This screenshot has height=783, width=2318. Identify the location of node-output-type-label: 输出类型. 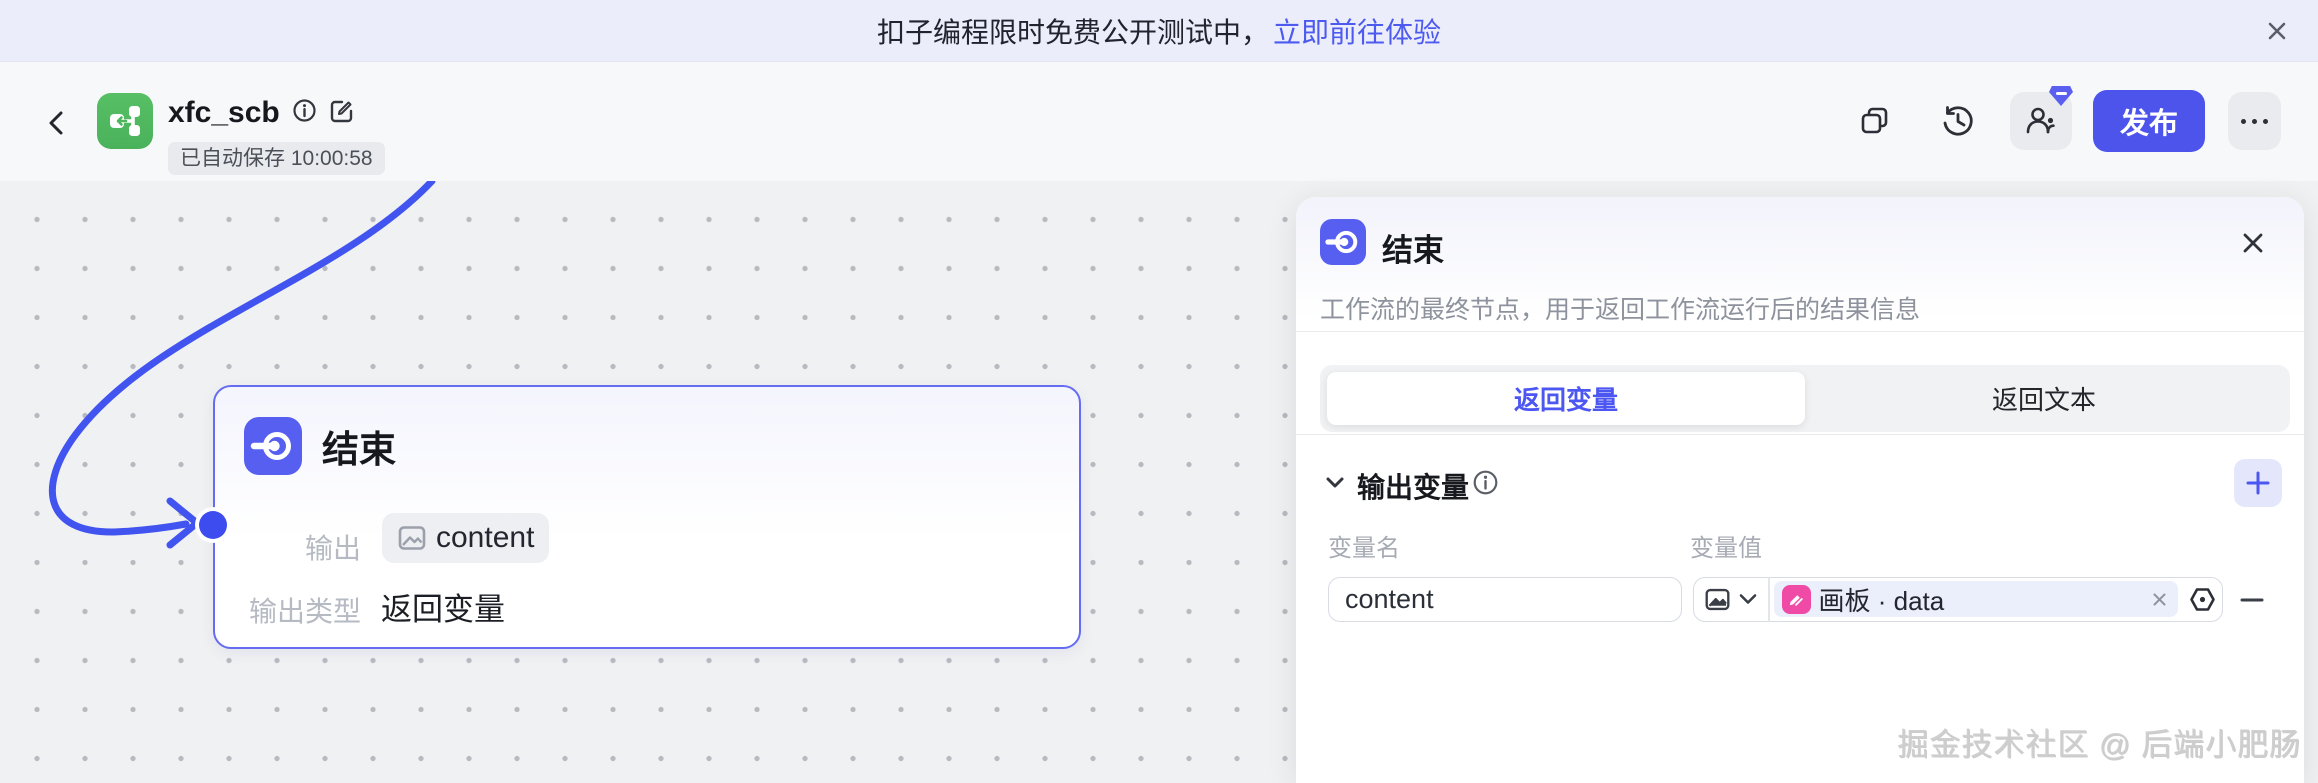
(304, 611).